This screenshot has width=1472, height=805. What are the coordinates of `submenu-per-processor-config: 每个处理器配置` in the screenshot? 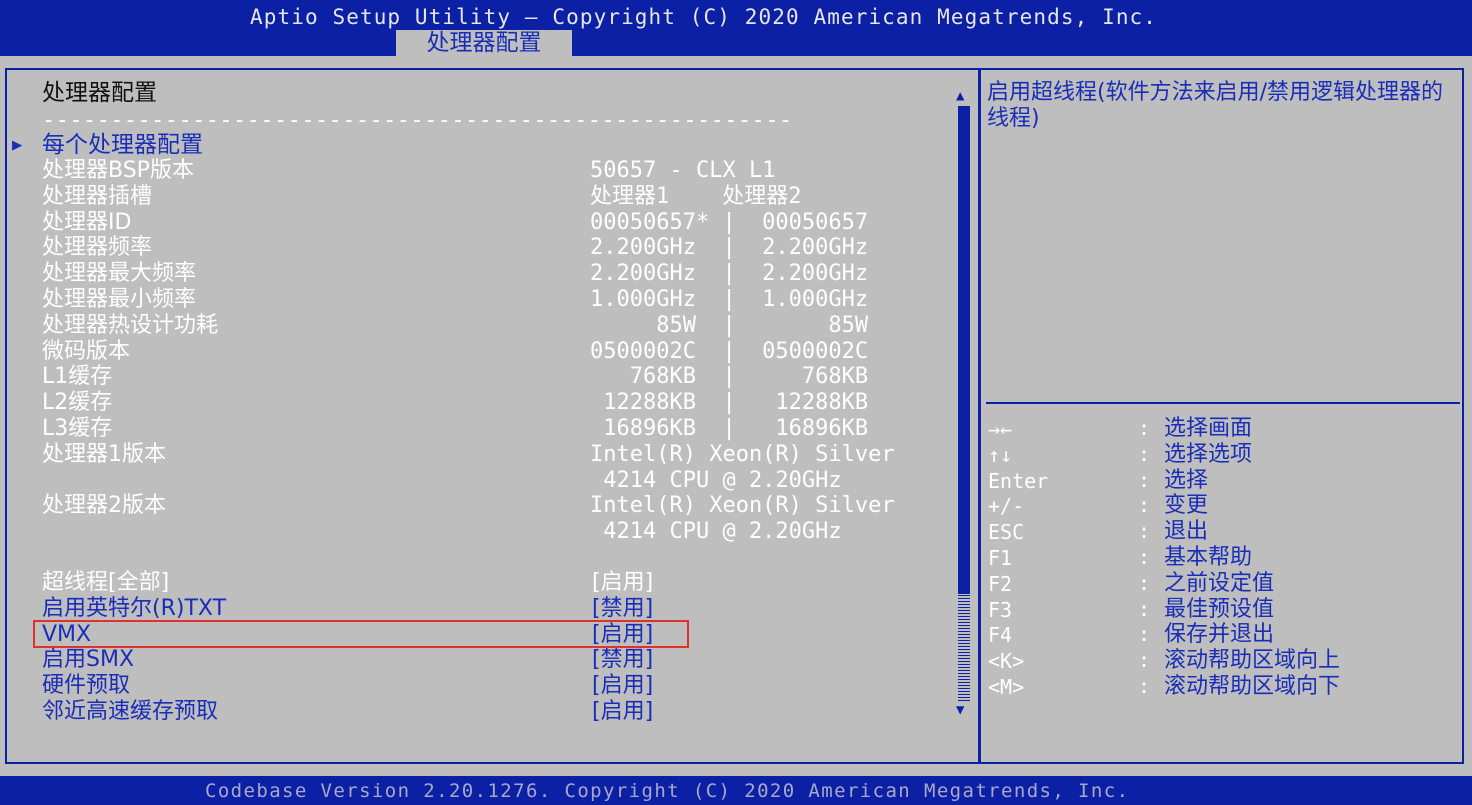 It's located at (122, 145).